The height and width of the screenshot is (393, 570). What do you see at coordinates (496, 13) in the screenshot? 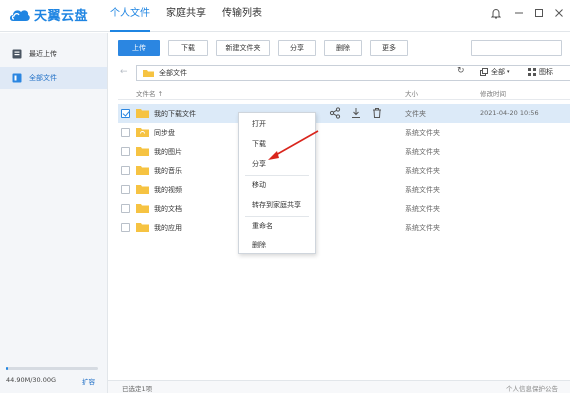
I see `bell-icon` at bounding box center [496, 13].